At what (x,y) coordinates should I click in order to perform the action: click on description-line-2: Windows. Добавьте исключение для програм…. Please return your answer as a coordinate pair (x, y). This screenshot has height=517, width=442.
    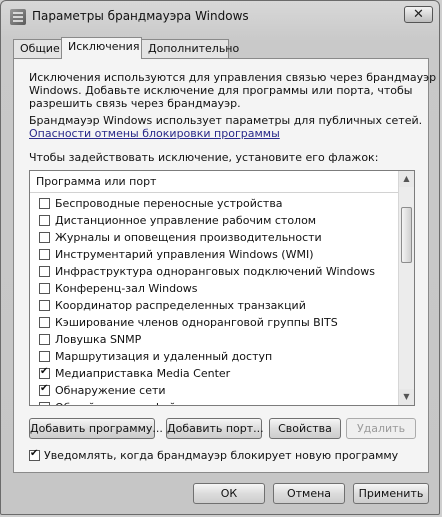
    Looking at the image, I should click on (221, 90).